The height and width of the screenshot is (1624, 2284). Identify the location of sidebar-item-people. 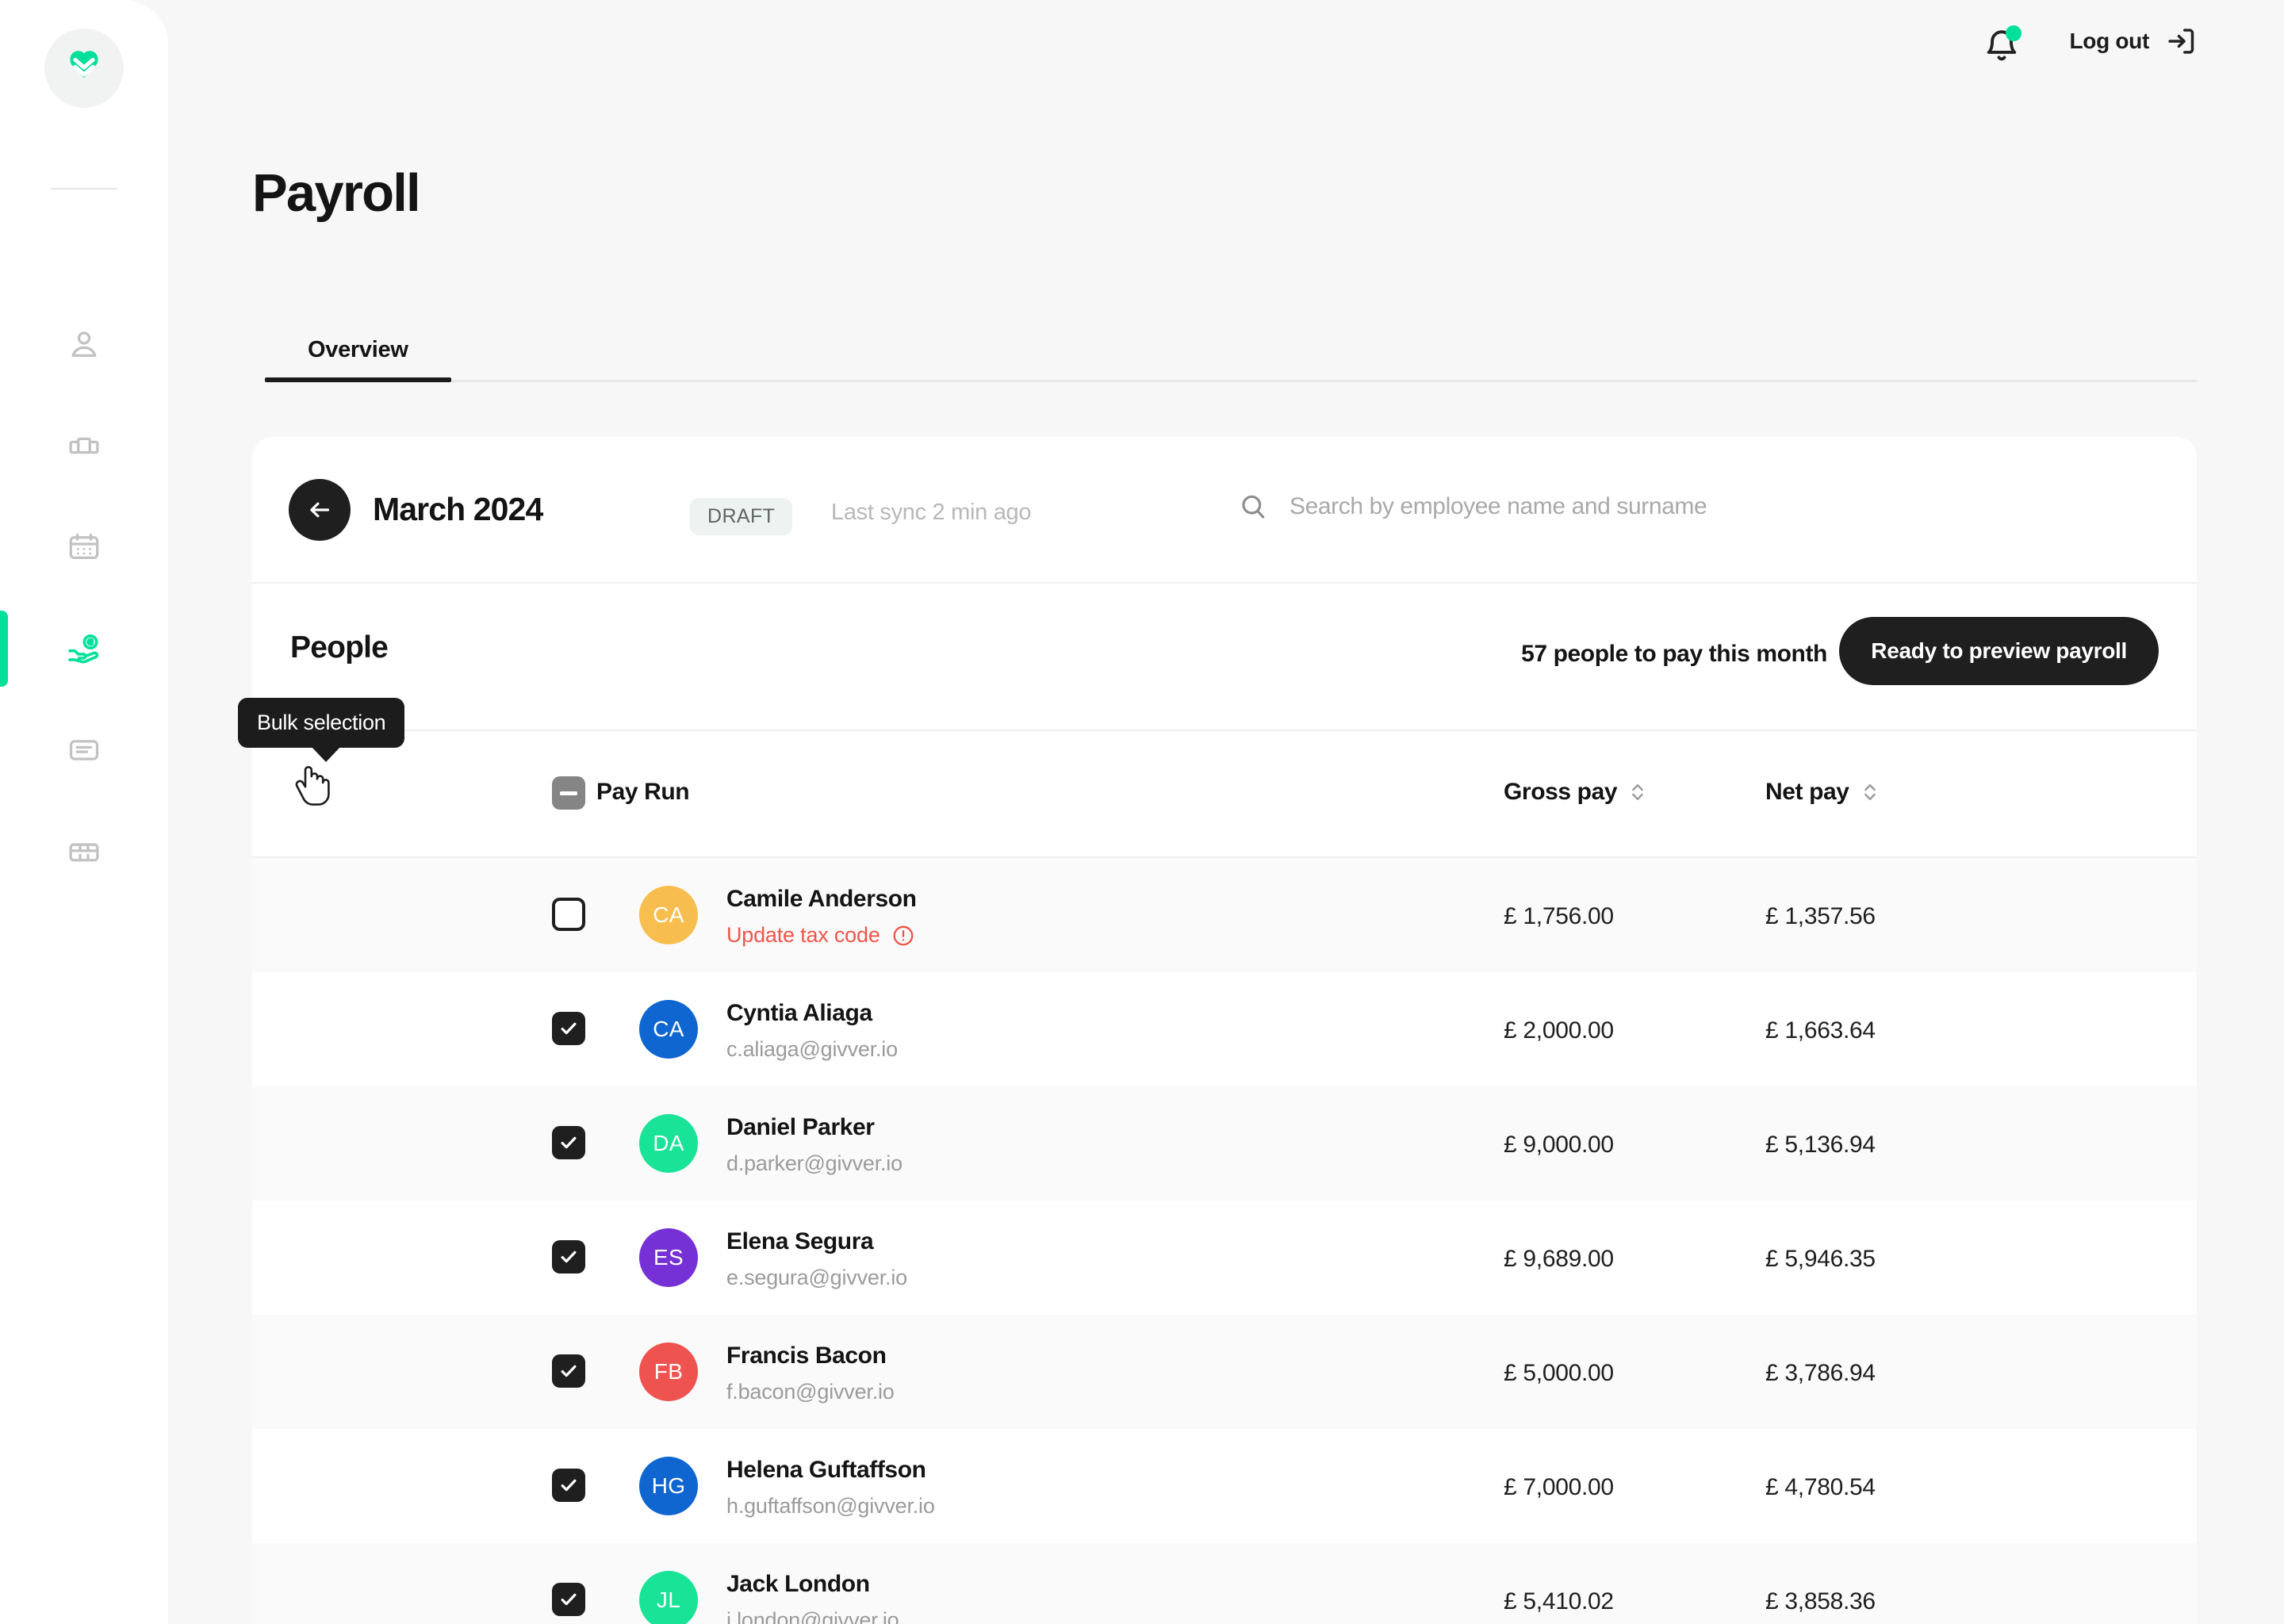
(84, 344).